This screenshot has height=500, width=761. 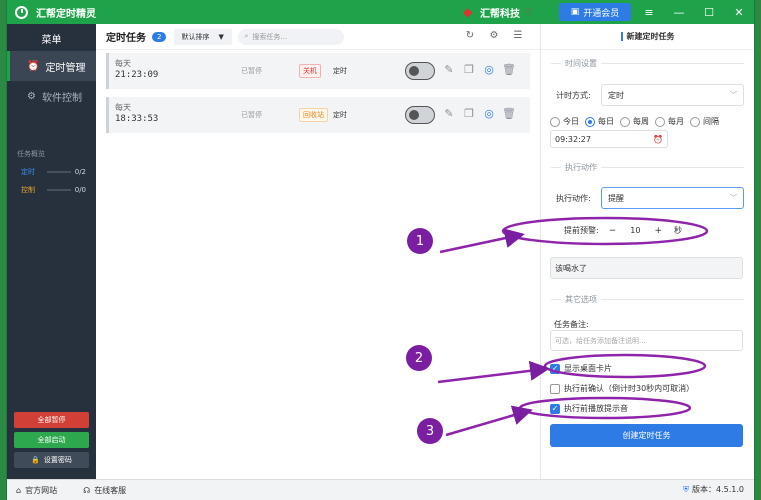 What do you see at coordinates (709, 12) in the screenshot?
I see `maximize-icon: ☐` at bounding box center [709, 12].